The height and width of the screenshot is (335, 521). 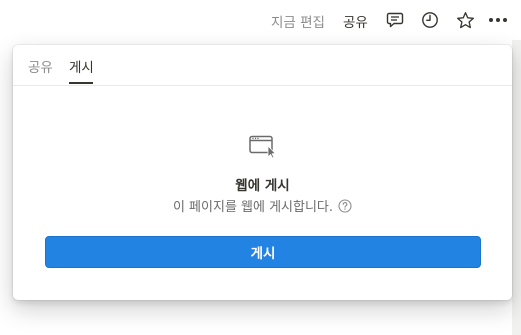 What do you see at coordinates (81, 66) in the screenshot?
I see `tab-publish: 게시` at bounding box center [81, 66].